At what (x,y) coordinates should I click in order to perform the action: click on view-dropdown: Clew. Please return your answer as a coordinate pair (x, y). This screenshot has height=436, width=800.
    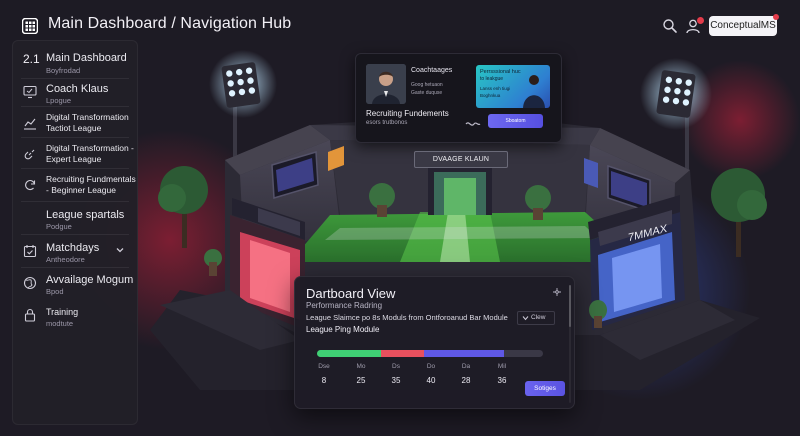
    Looking at the image, I should click on (536, 318).